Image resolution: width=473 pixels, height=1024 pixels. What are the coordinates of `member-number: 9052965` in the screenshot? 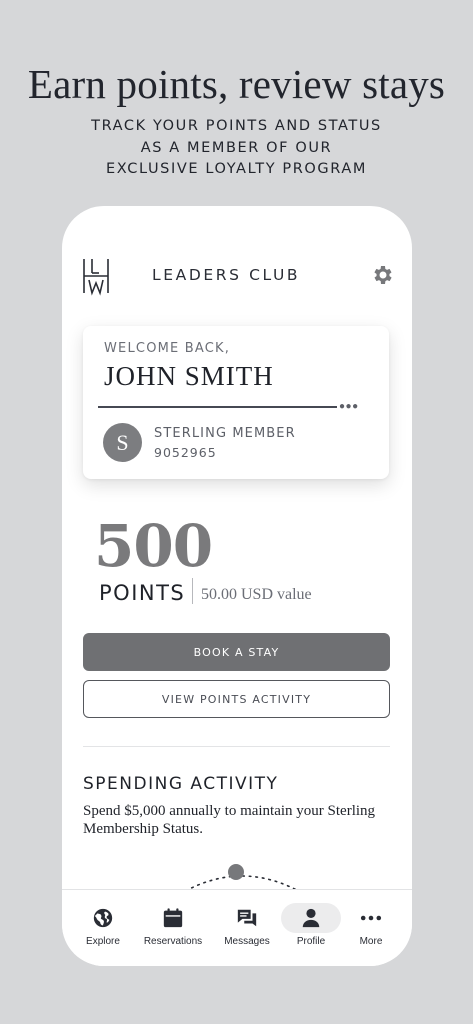 It's located at (185, 452).